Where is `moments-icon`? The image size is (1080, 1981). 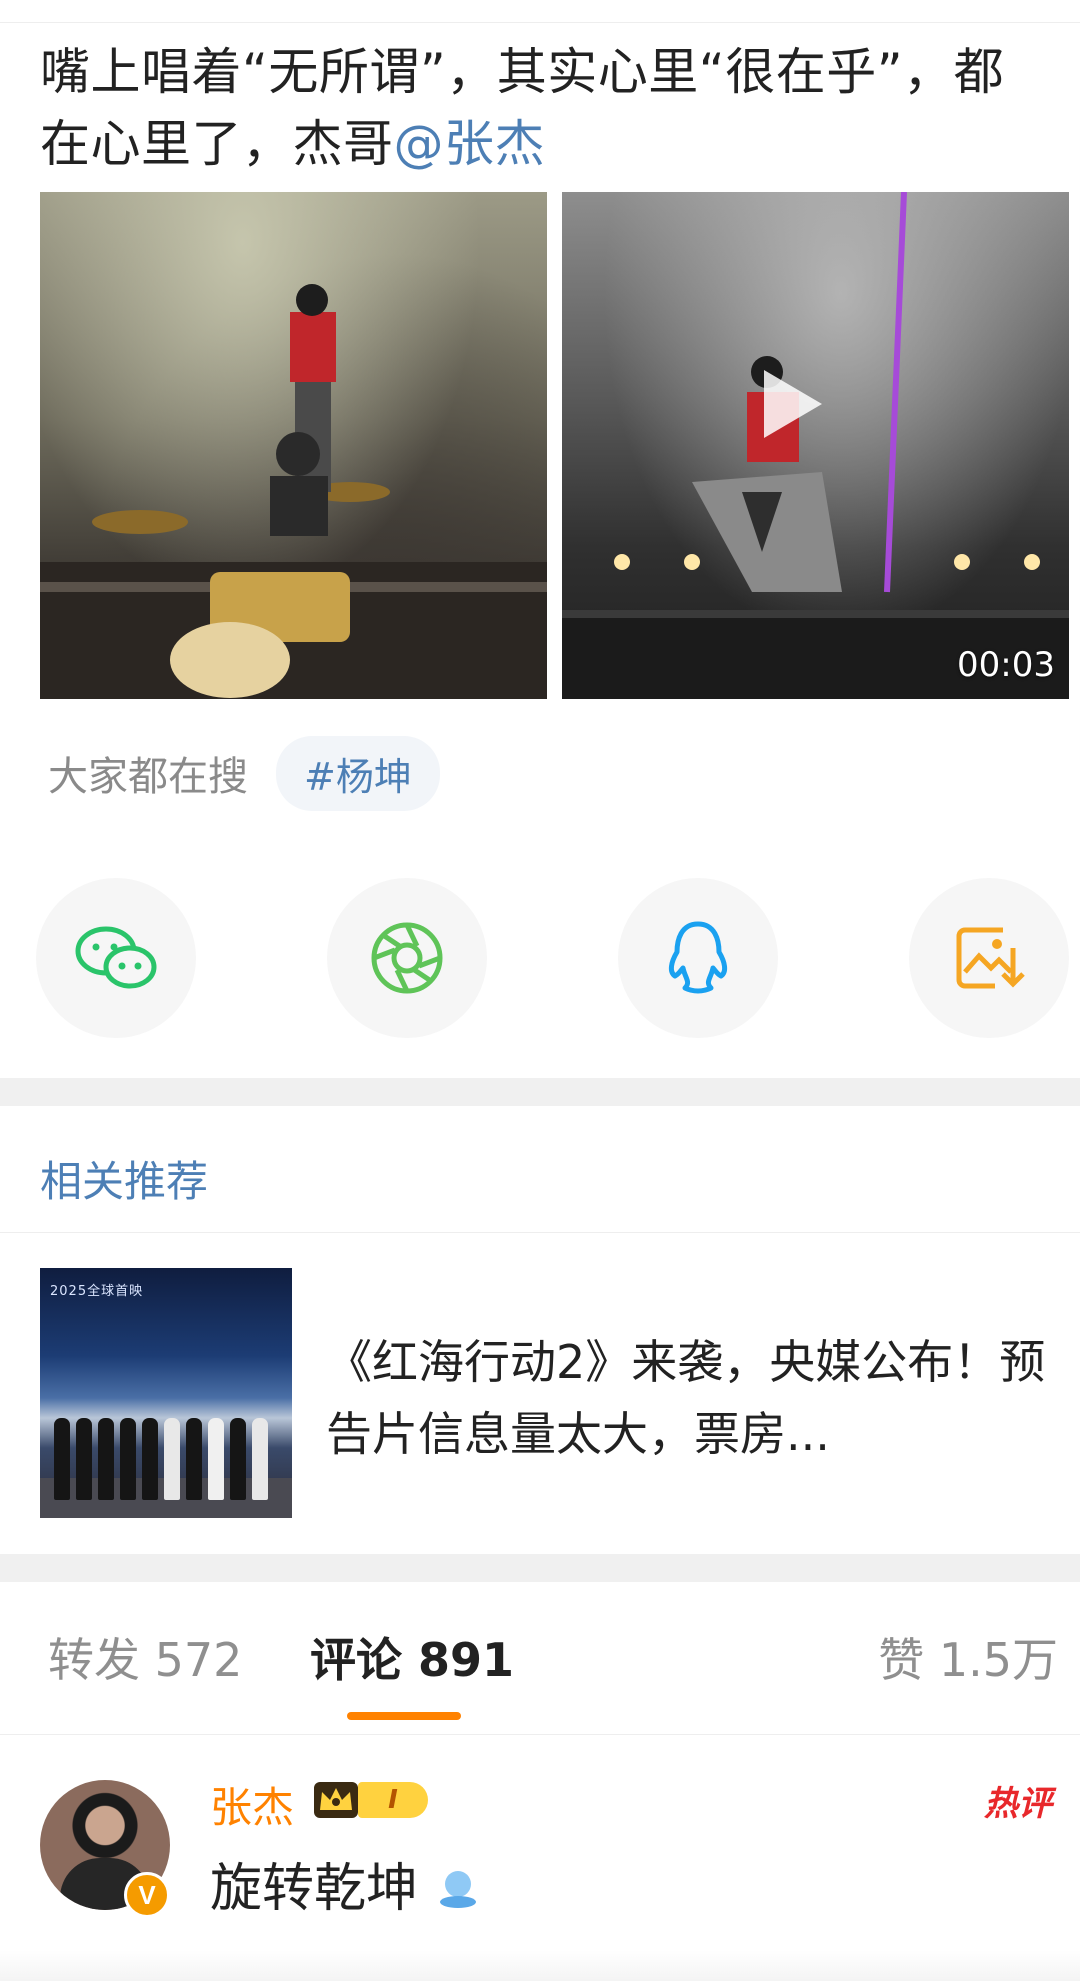
moments-icon is located at coordinates (407, 958).